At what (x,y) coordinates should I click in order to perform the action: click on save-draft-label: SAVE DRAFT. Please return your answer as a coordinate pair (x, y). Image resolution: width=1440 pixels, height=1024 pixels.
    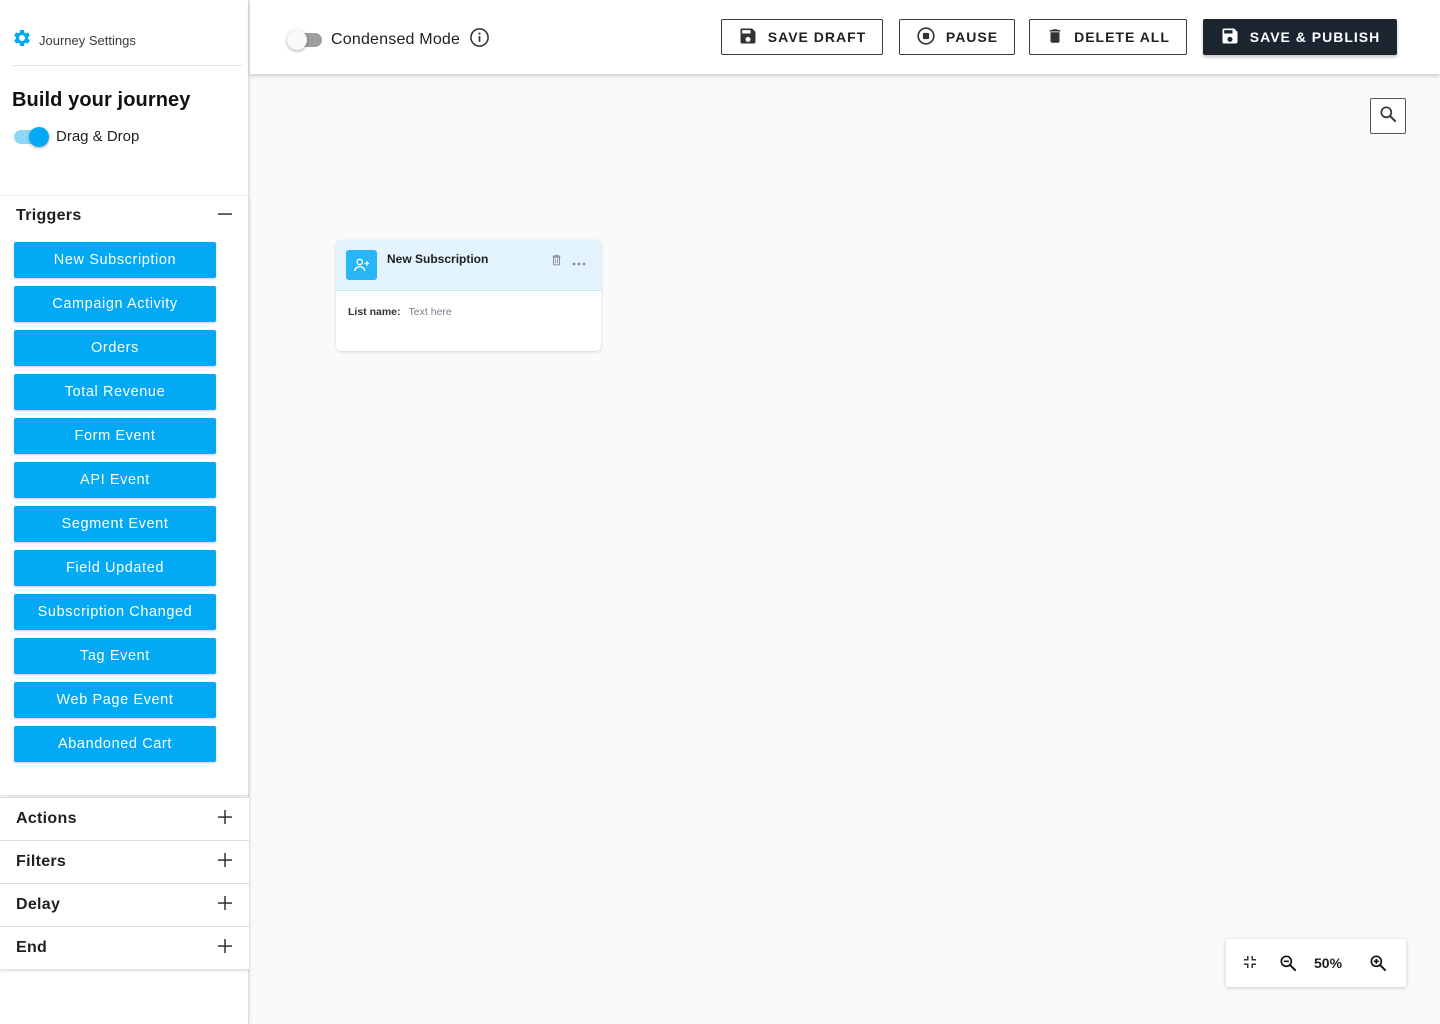
    Looking at the image, I should click on (817, 37).